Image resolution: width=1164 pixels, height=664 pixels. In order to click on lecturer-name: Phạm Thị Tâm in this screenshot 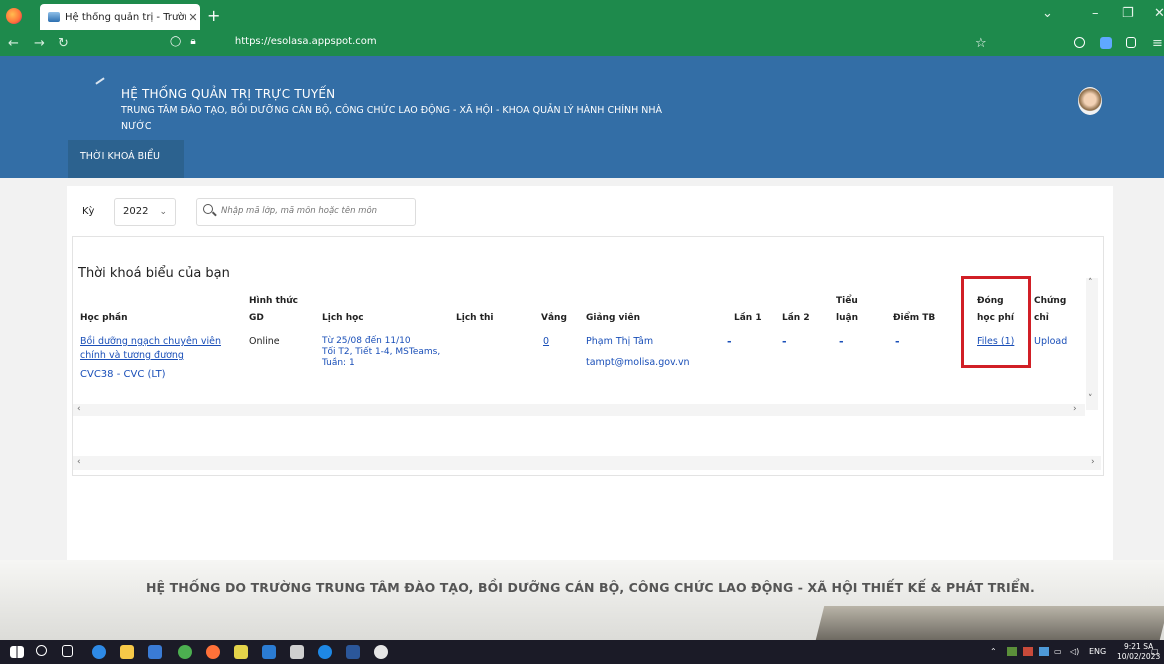, I will do `click(620, 341)`.